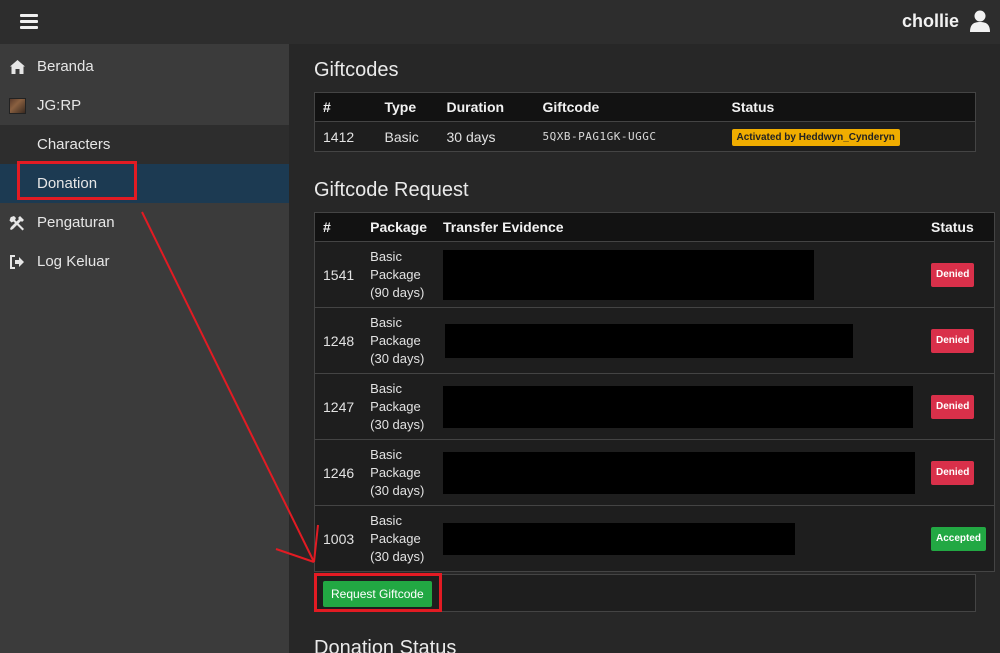  I want to click on top-bar: chollie, so click(500, 22).